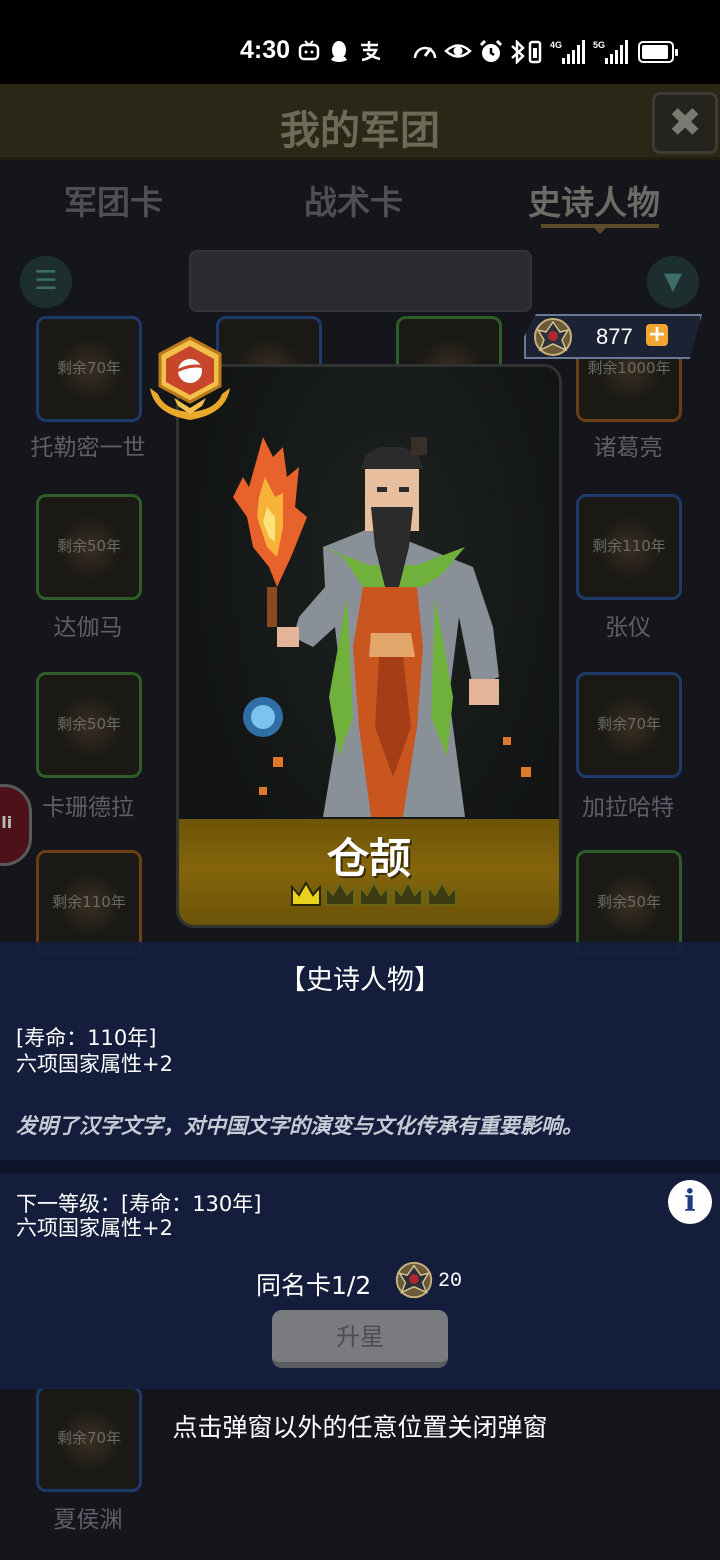 The width and height of the screenshot is (720, 1560). I want to click on filter-icon: ▼, so click(673, 281).